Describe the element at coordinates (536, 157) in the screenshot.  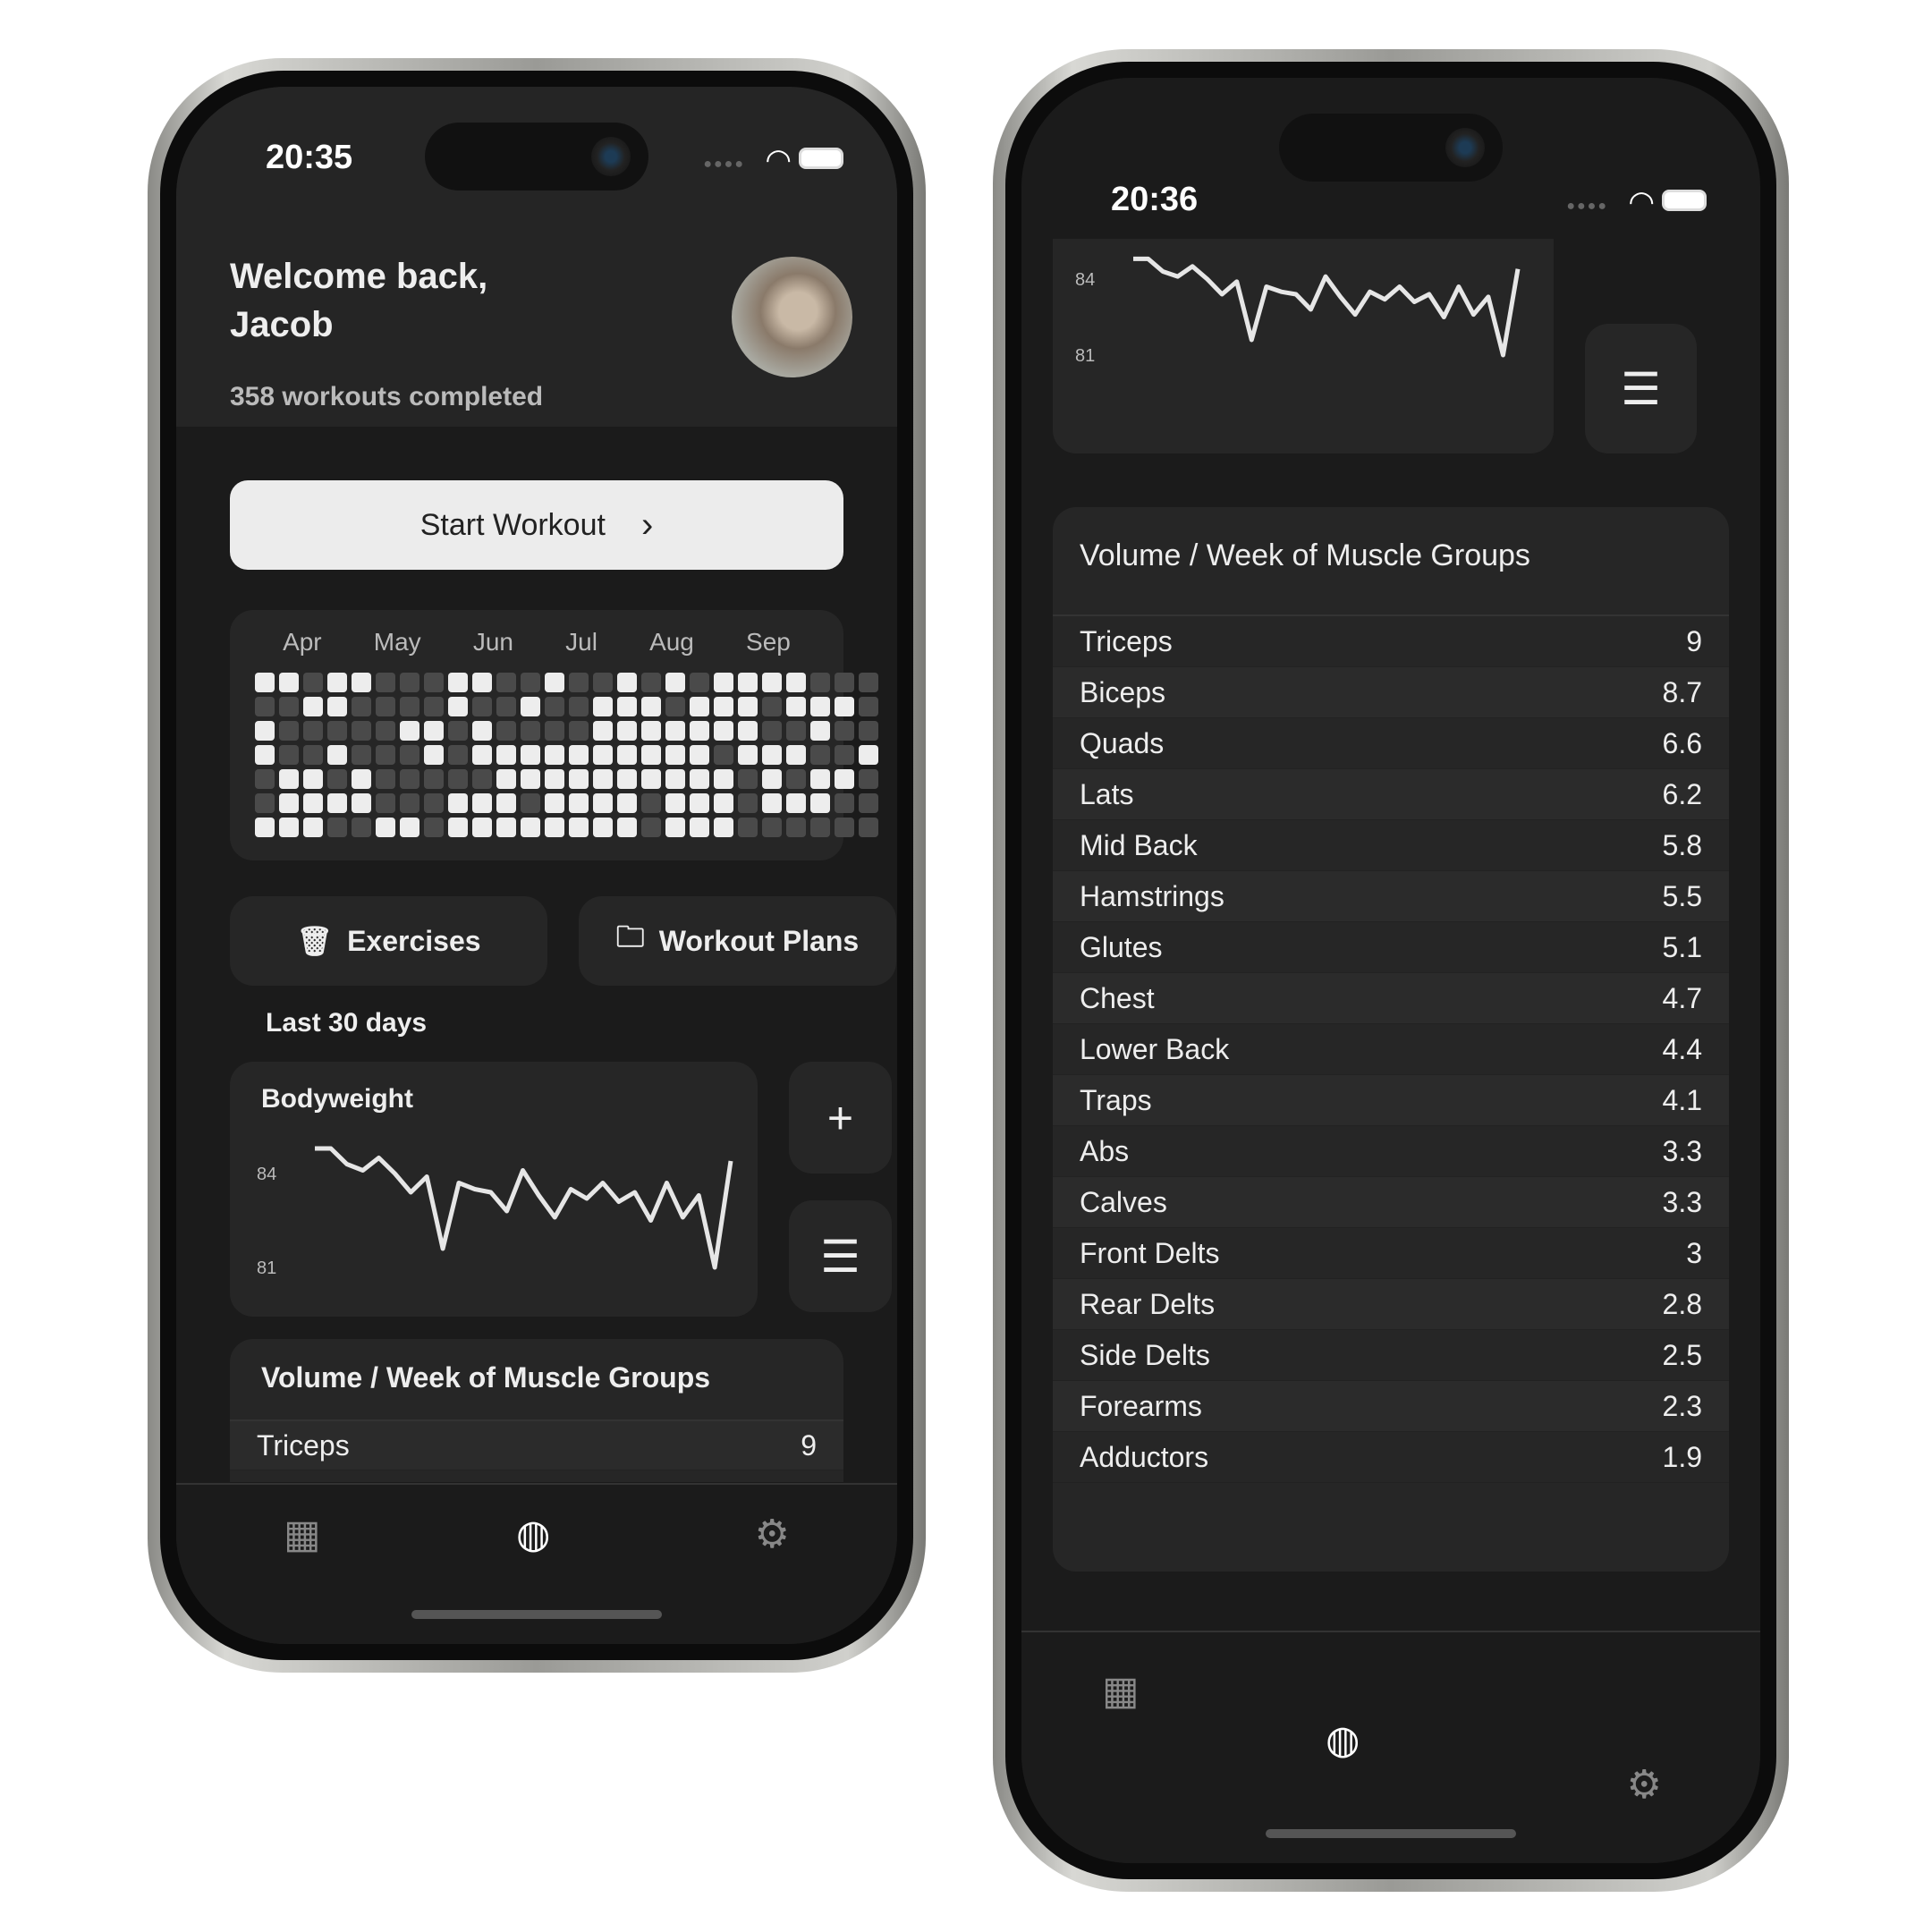
I see `dynamic-island` at that location.